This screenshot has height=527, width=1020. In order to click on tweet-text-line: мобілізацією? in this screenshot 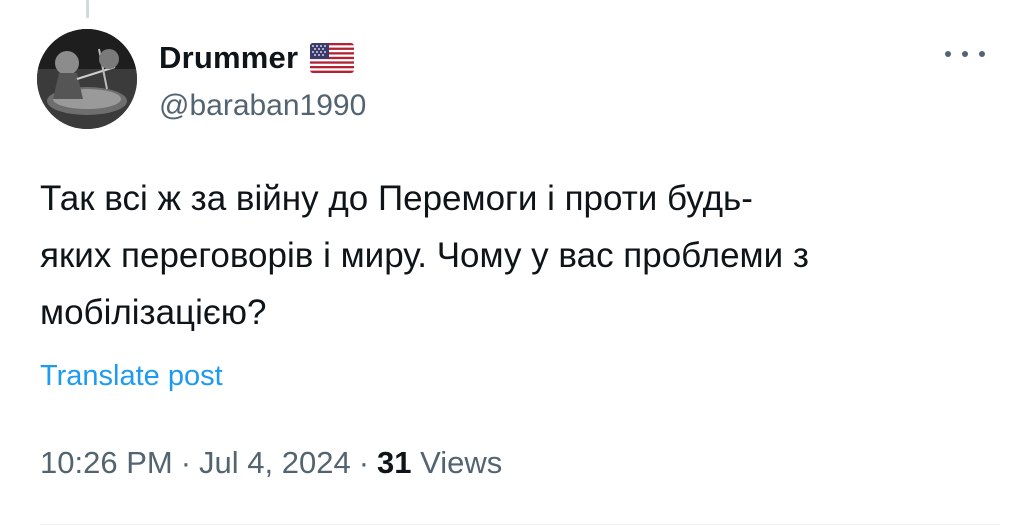, I will do `click(153, 312)`.